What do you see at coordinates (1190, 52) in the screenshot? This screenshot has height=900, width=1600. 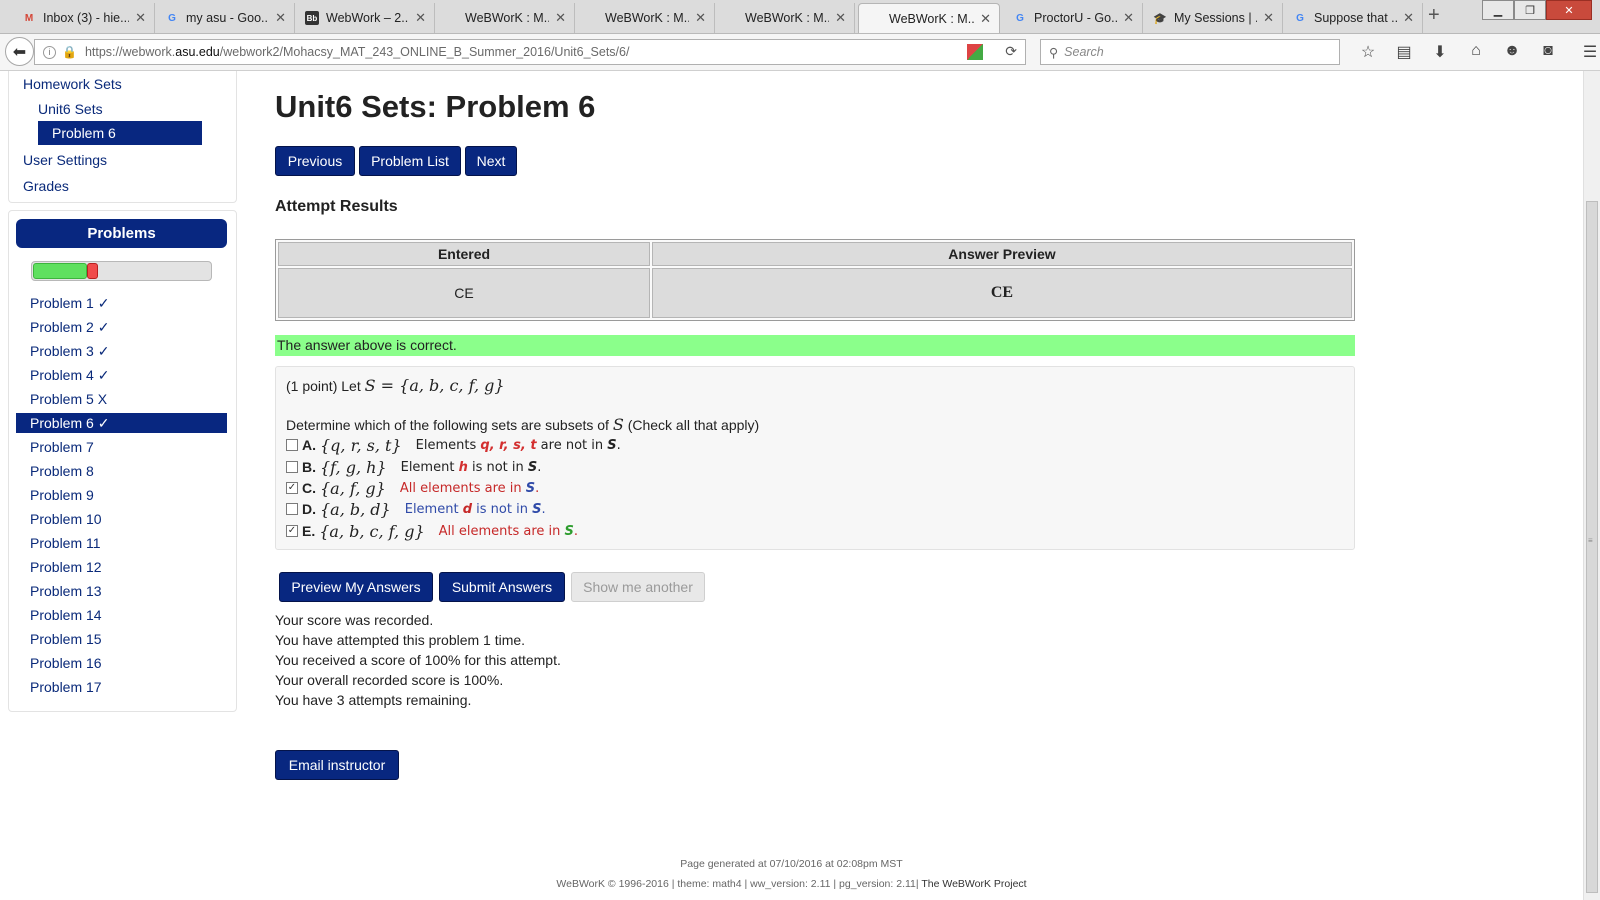 I see `search-input: ⚲ Search` at bounding box center [1190, 52].